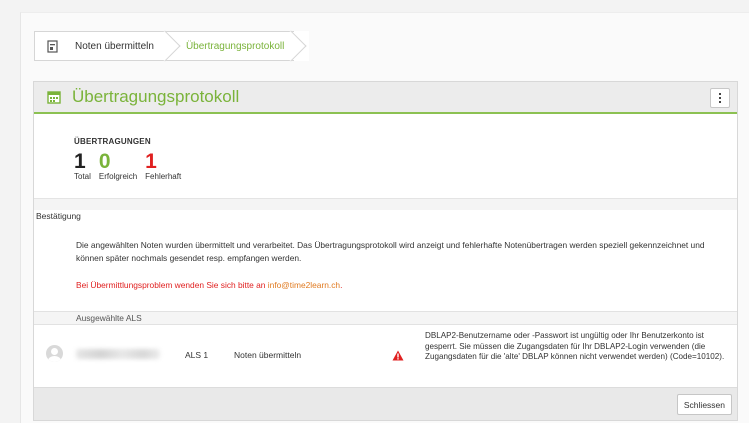  I want to click on section-divider, so click(385, 204).